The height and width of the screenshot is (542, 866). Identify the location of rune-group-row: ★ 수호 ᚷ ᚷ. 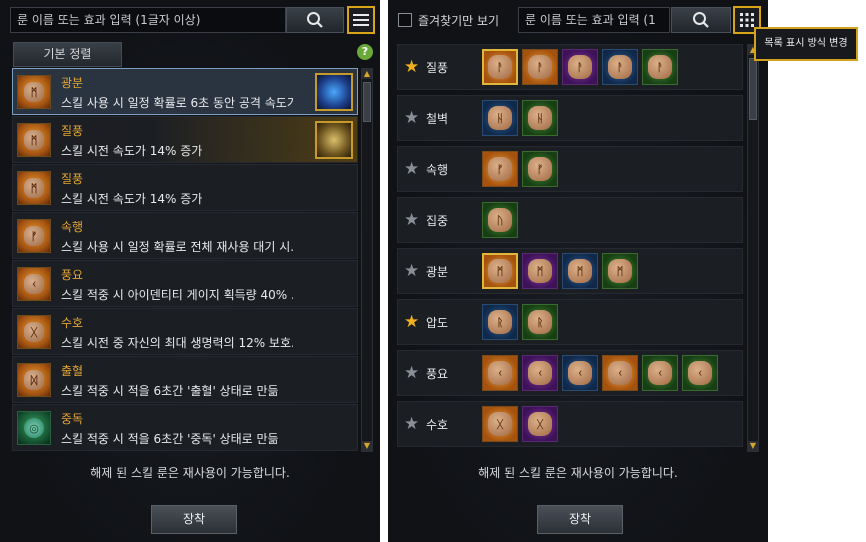
(570, 424).